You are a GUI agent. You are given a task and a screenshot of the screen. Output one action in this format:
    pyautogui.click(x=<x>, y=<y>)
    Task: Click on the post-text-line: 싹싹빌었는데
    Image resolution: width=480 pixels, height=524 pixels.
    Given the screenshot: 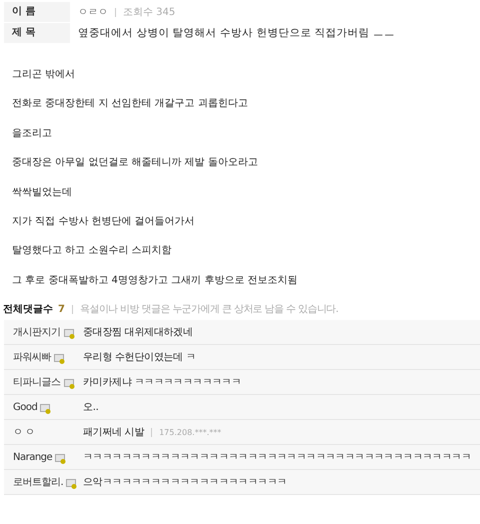 What is the action you would take?
    pyautogui.click(x=42, y=193)
    